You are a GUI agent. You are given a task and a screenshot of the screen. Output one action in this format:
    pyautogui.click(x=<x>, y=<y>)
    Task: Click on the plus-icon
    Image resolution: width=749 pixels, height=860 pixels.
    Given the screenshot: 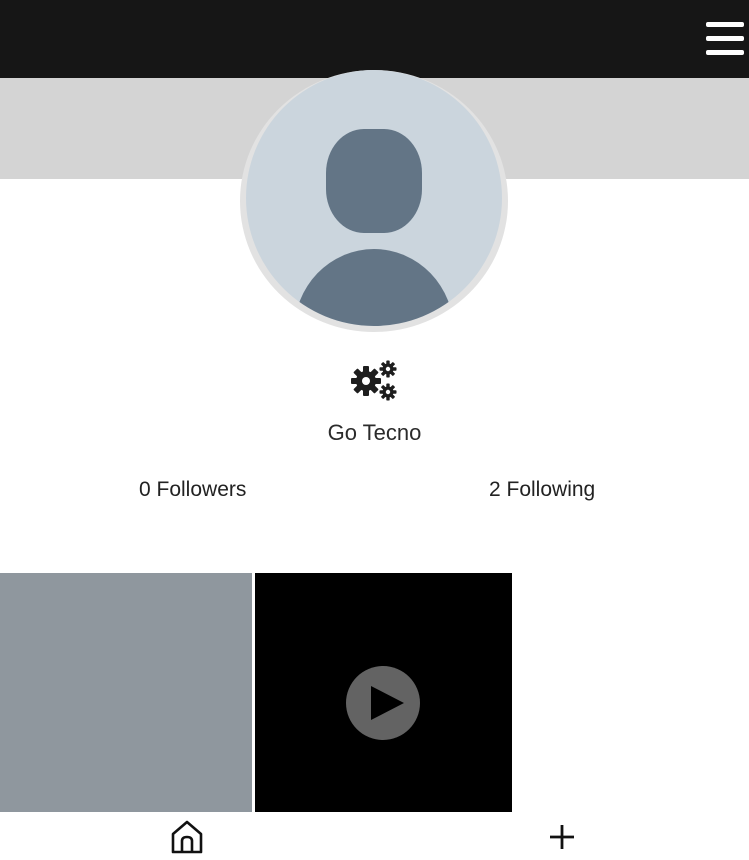 What is the action you would take?
    pyautogui.click(x=562, y=837)
    